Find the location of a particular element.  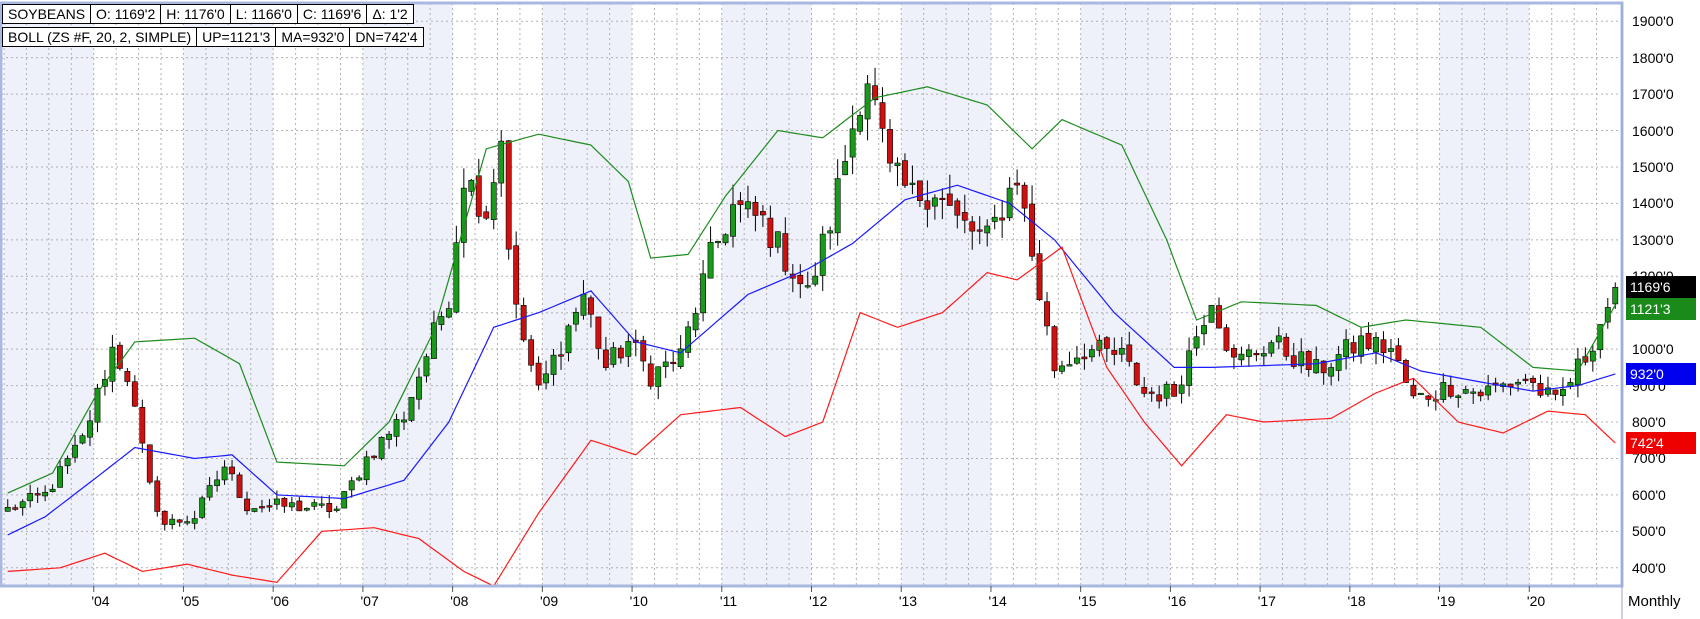

y-tick-label: 800'0 is located at coordinates (1649, 422).